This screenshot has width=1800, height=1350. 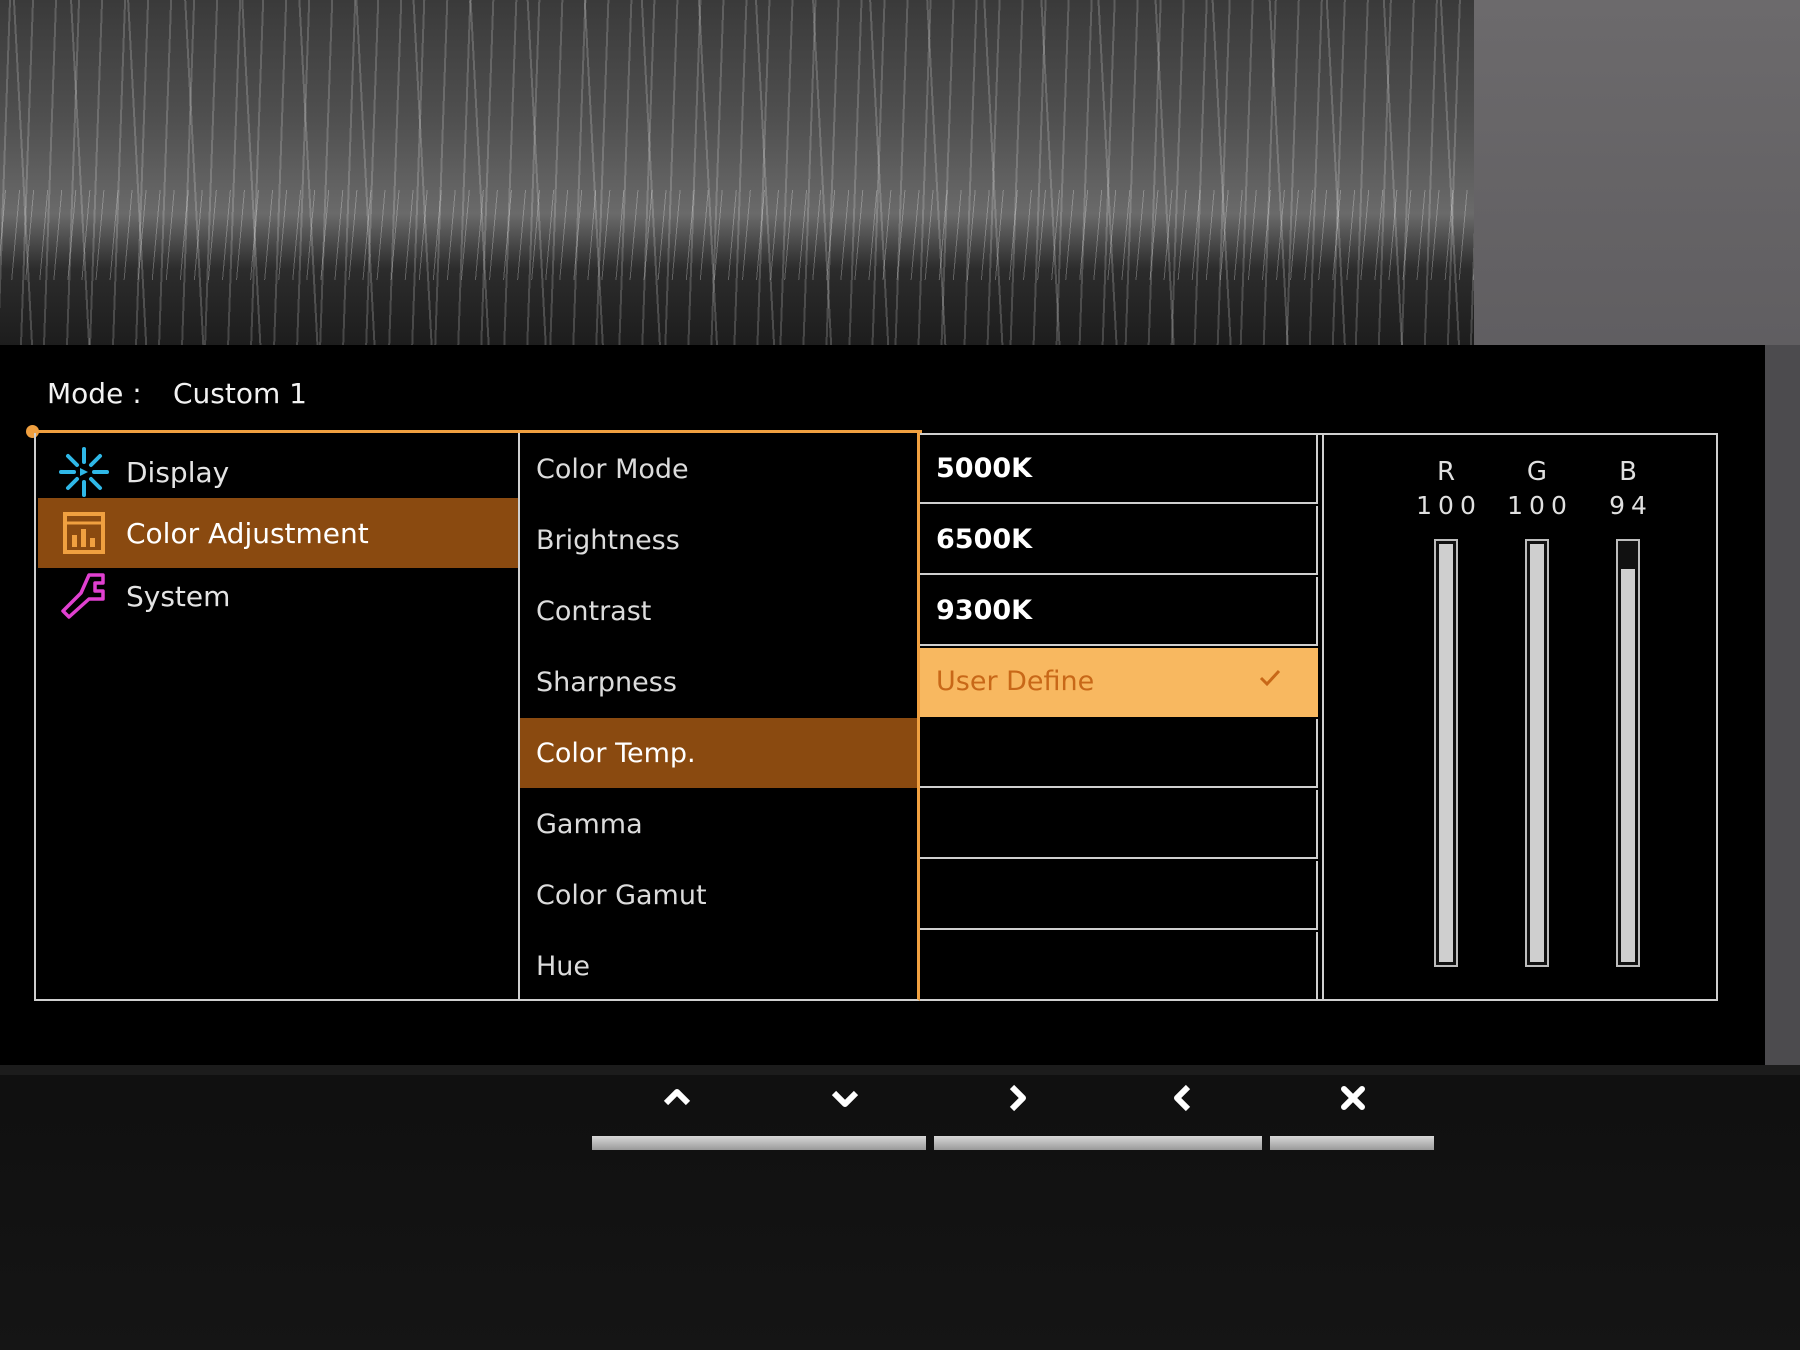 I want to click on submenu-item-color-gamut: Color Gamut, so click(x=718, y=895).